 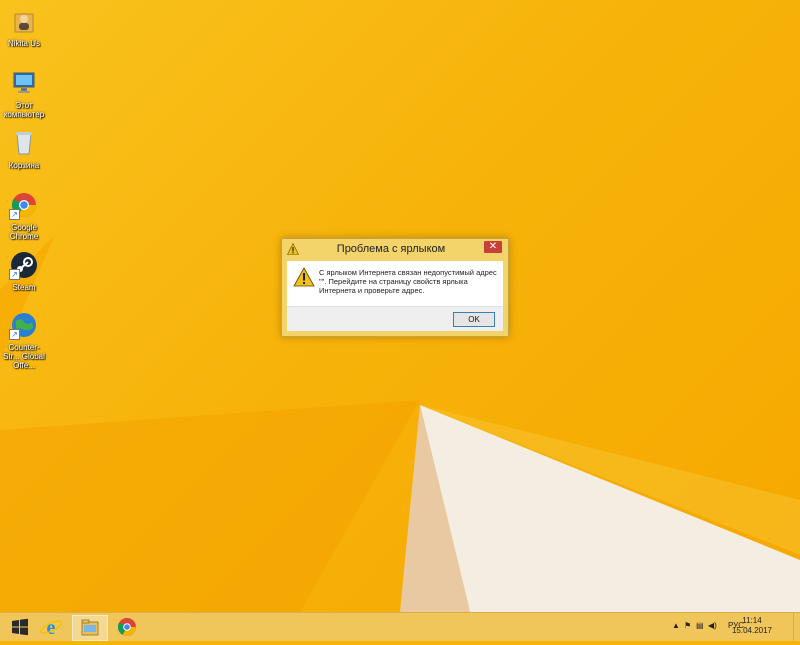 I want to click on desktop-icon-label: Этот компьютер, so click(x=24, y=110).